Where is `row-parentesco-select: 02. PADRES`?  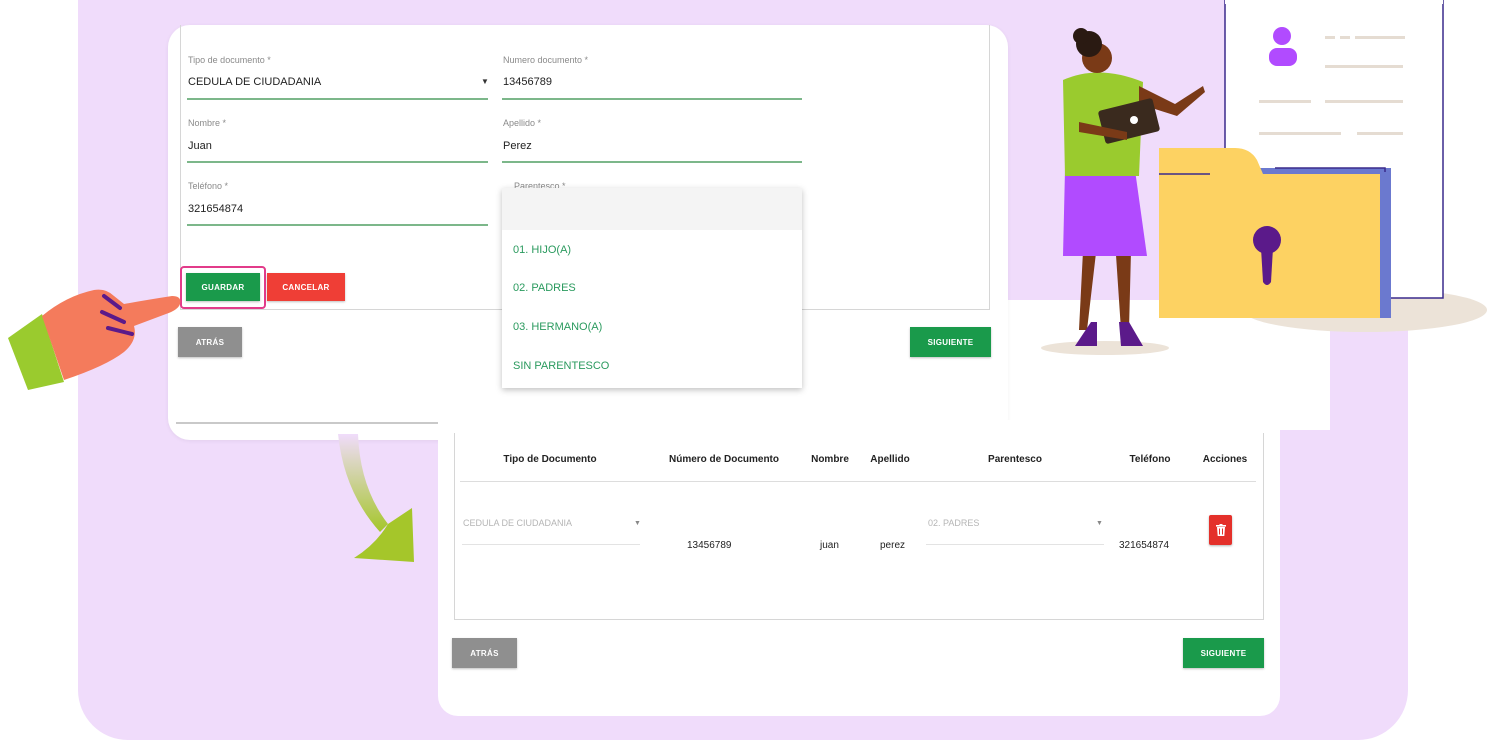 row-parentesco-select: 02. PADRES is located at coordinates (953, 523).